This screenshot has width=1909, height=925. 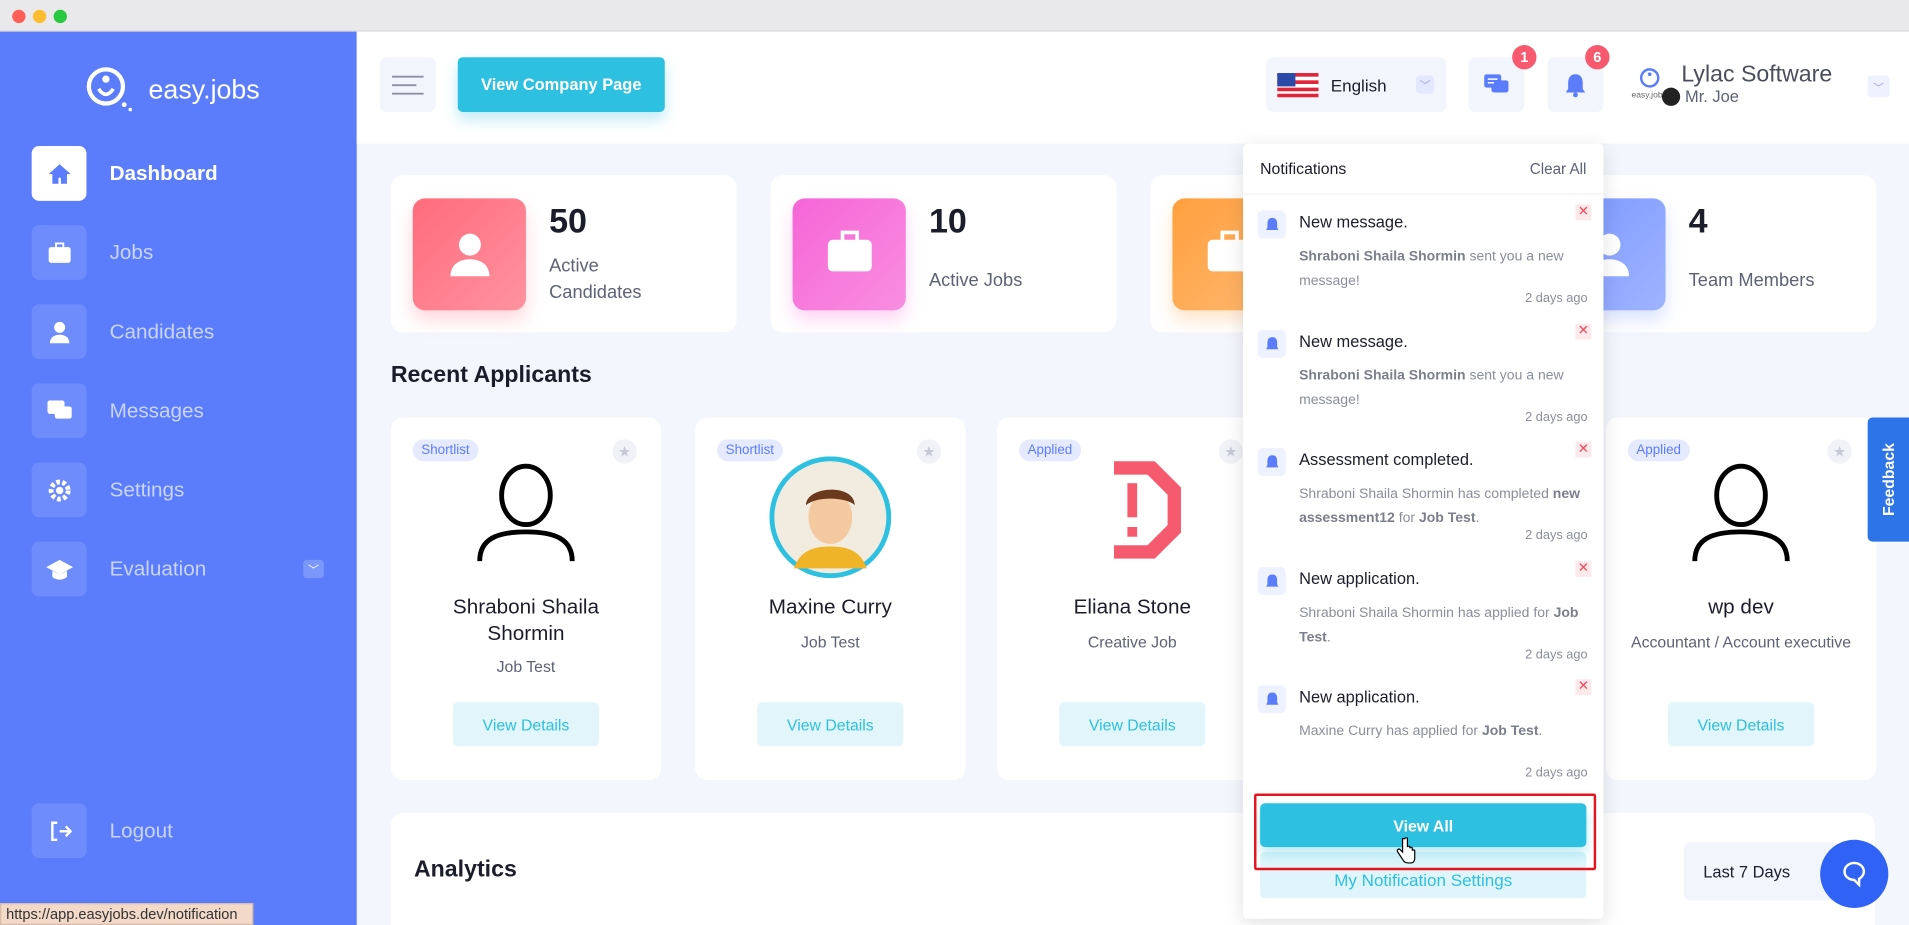 I want to click on briefcase-icon, so click(x=59, y=252).